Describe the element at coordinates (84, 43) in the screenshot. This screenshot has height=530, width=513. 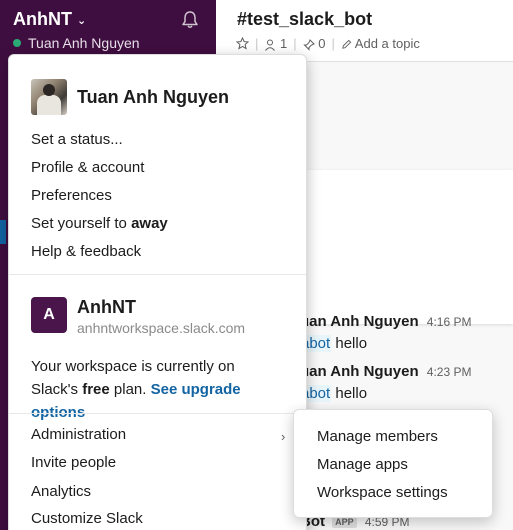
I see `current-user-name: Tuan Anh Nguyen` at that location.